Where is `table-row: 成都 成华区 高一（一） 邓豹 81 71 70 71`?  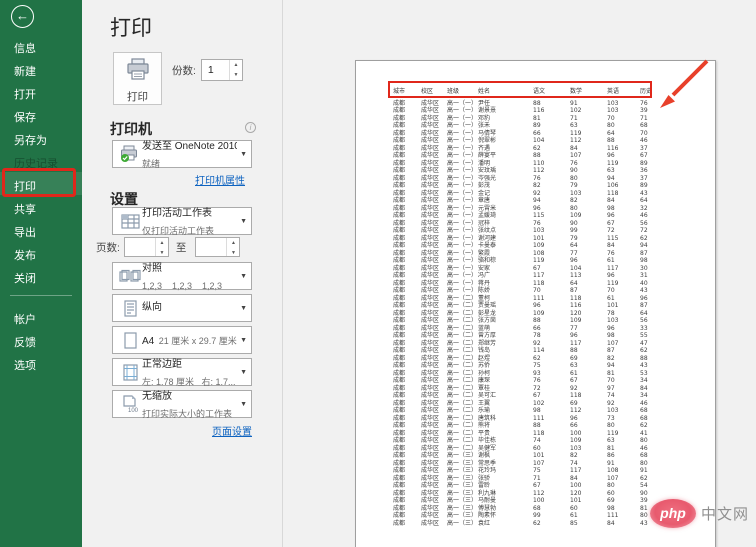 table-row: 成都 成华区 高一（一） 邓豹 81 71 70 71 is located at coordinates (520, 118).